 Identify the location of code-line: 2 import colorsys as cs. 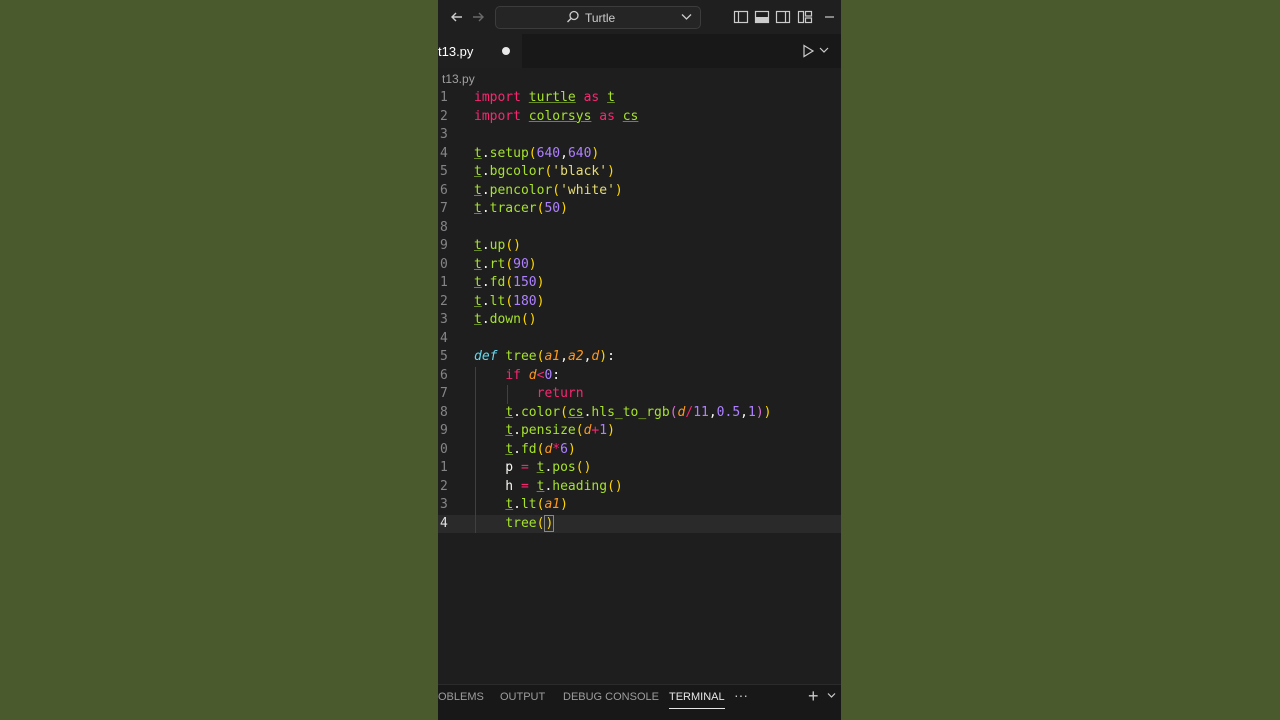
(539, 116).